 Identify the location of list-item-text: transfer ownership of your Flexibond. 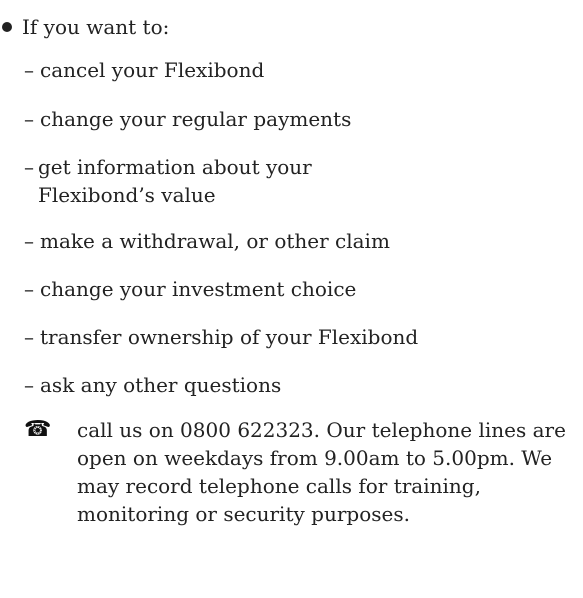
(229, 337).